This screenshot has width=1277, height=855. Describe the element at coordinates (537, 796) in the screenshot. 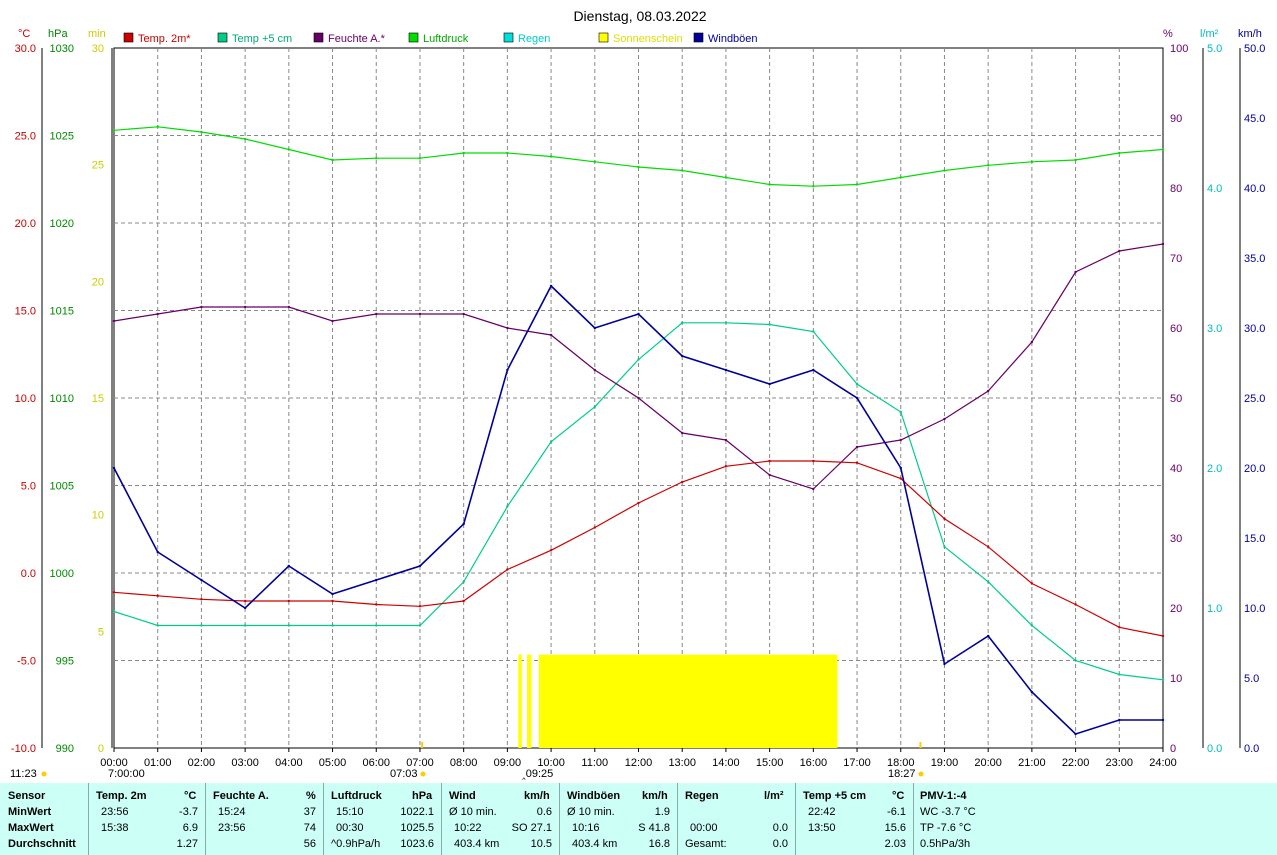

I see `wind-unit: km/h` at that location.